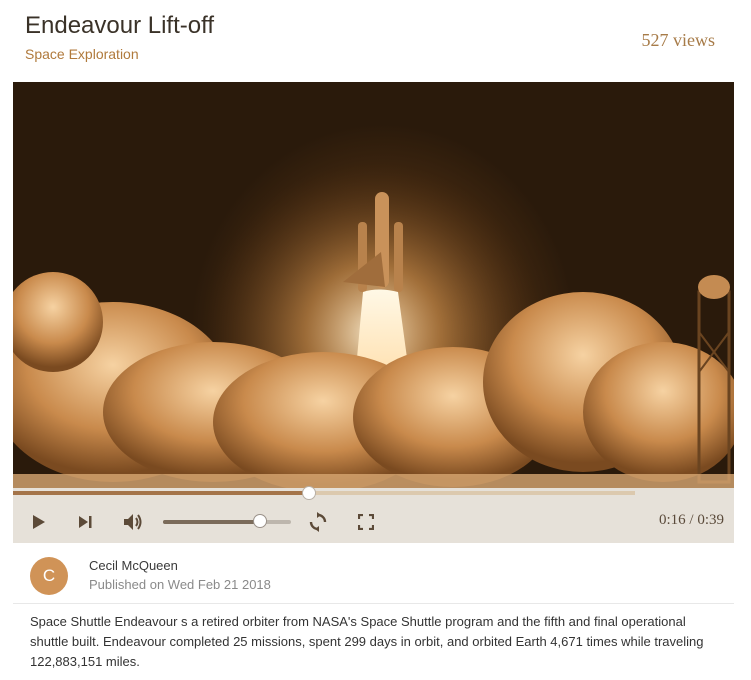 This screenshot has width=751, height=680. I want to click on video-title: Endeavour Lift-off, so click(120, 25).